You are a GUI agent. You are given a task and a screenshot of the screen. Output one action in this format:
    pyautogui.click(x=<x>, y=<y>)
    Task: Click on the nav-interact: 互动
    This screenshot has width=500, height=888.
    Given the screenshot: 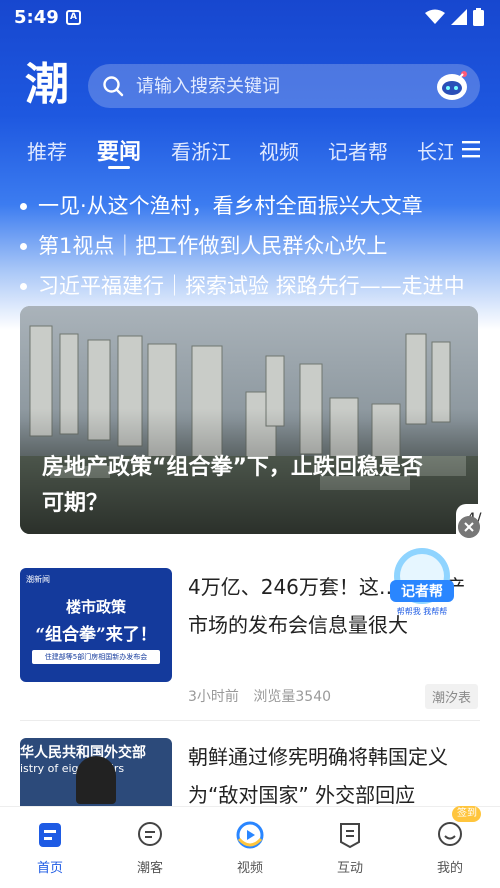 What is the action you would take?
    pyautogui.click(x=350, y=847)
    